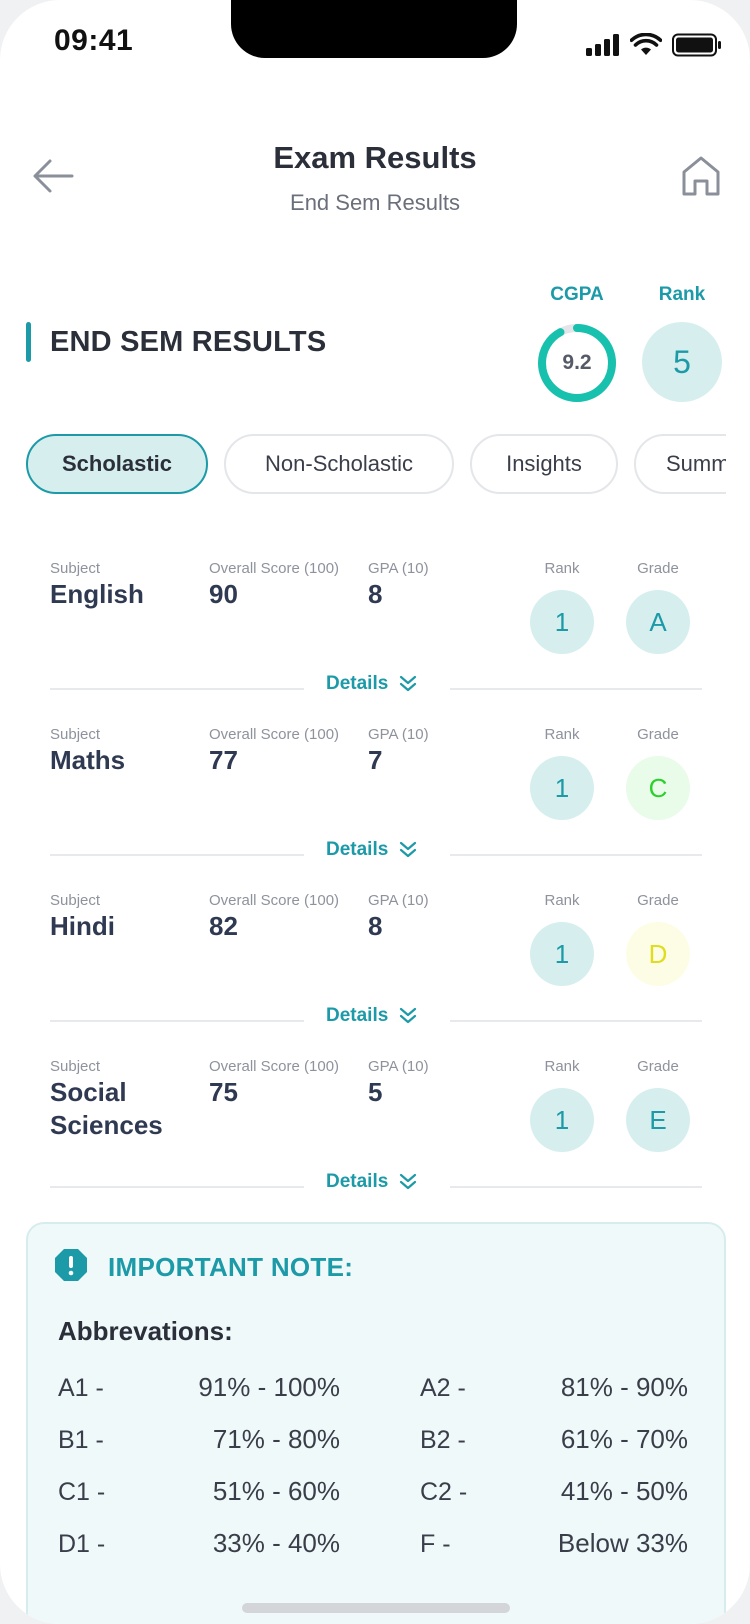  Describe the element at coordinates (375, 157) in the screenshot. I see `page-title: Exam Results` at that location.